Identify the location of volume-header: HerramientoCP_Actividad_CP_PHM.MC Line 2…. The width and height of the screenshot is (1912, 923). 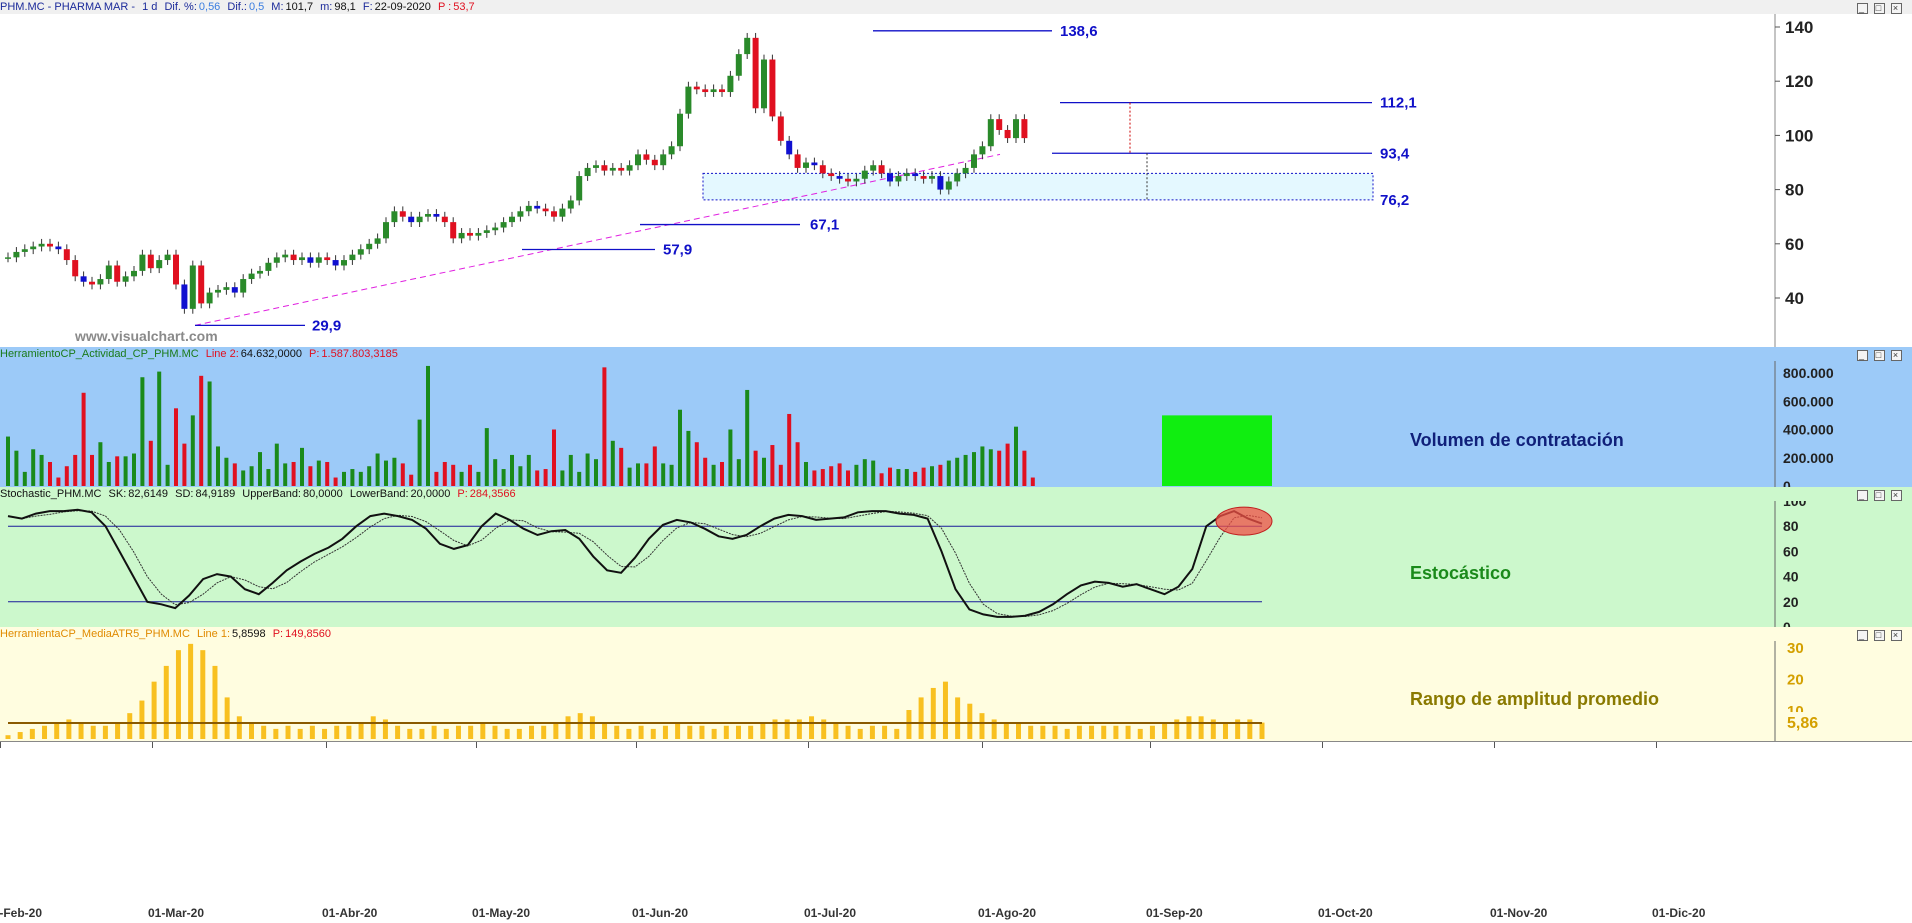
(956, 354).